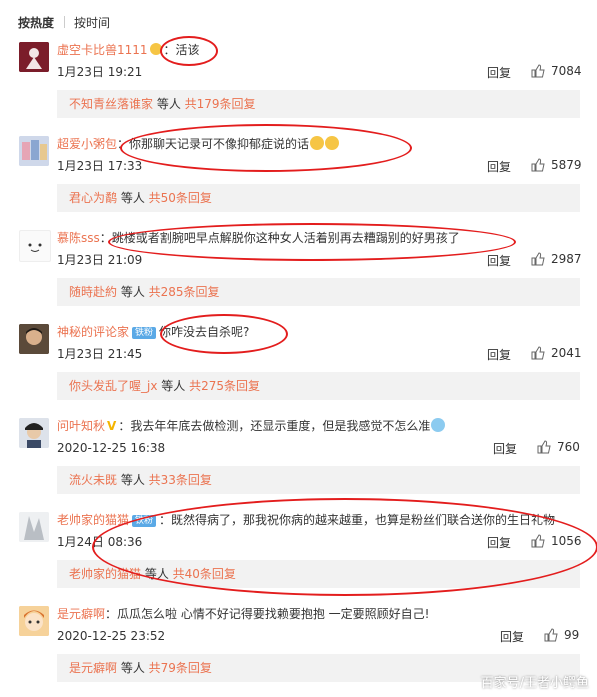 The width and height of the screenshot is (597, 697). Describe the element at coordinates (566, 259) in the screenshot. I see `like-count: 2987` at that location.